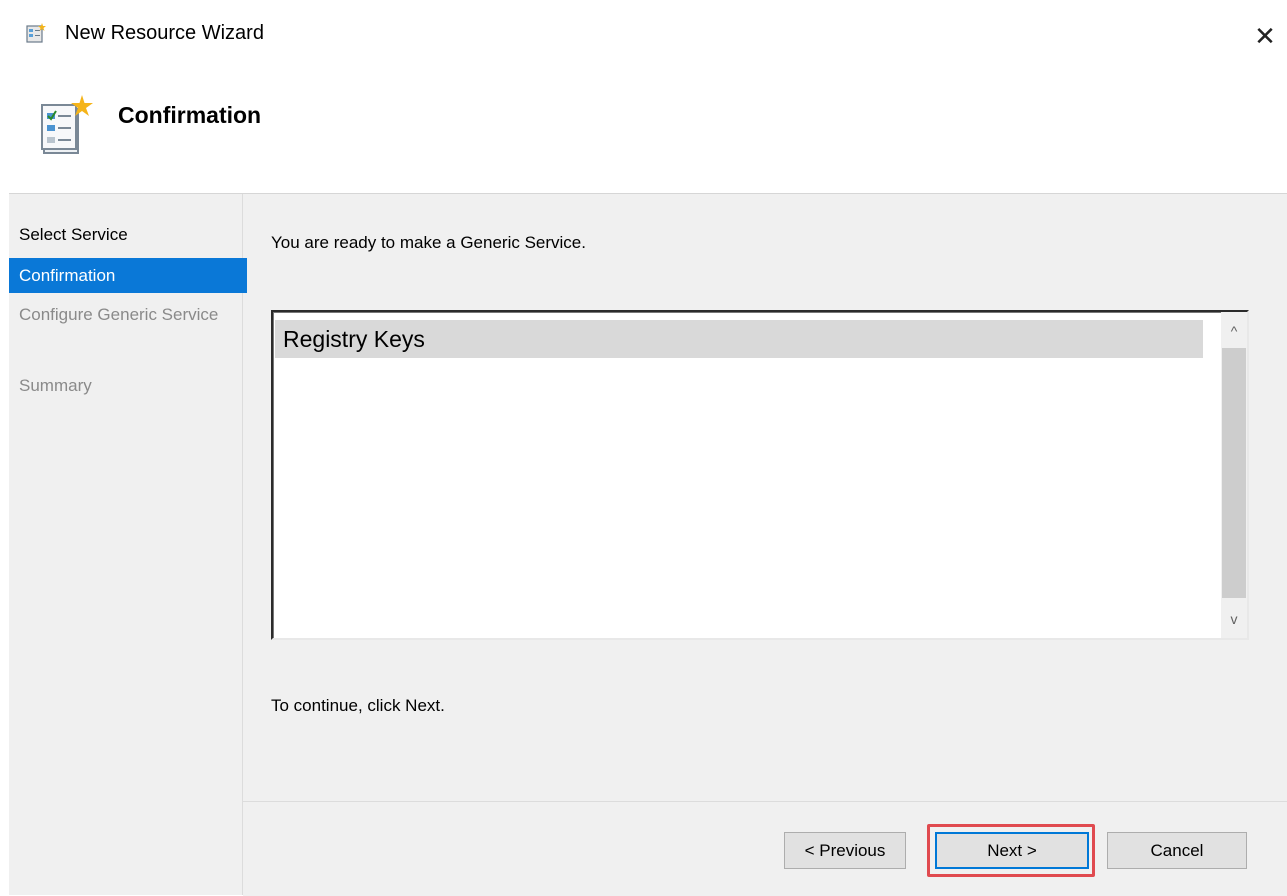 This screenshot has width=1287, height=896. What do you see at coordinates (1012, 850) in the screenshot?
I see `next-button: Next >` at bounding box center [1012, 850].